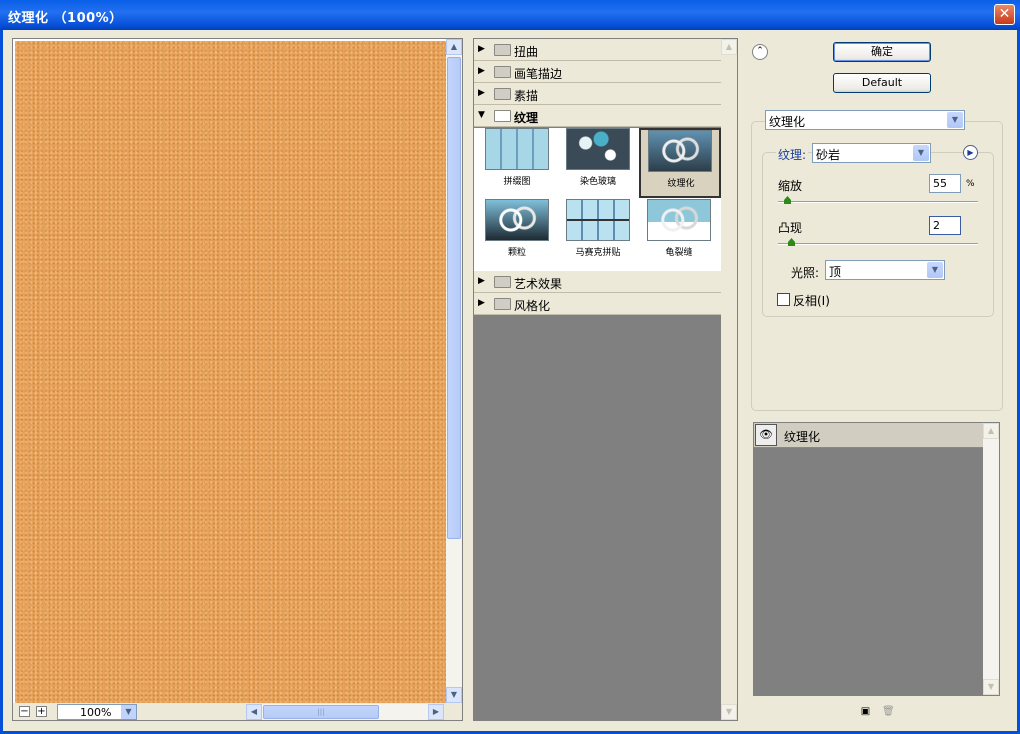  I want to click on zoom-value: 100%, so click(96, 712).